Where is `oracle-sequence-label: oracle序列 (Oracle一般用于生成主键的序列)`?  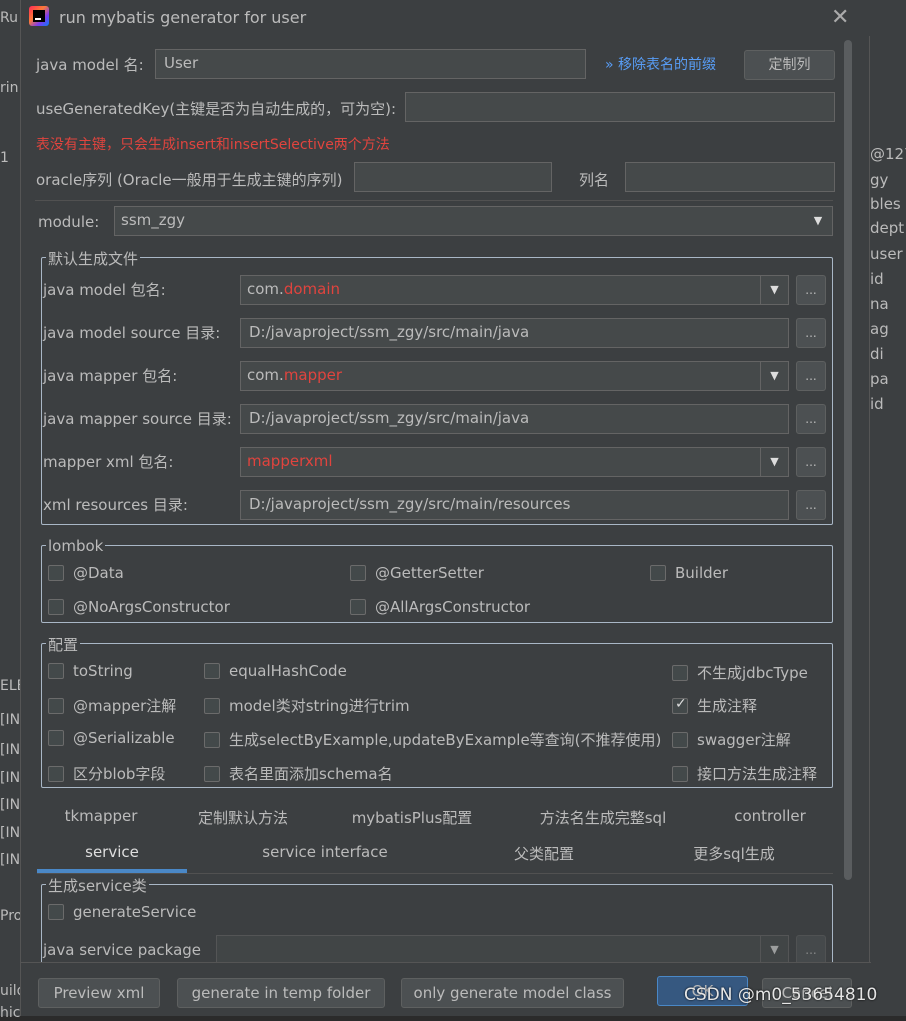
oracle-sequence-label: oracle序列 (Oracle一般用于生成主键的序列) is located at coordinates (189, 180).